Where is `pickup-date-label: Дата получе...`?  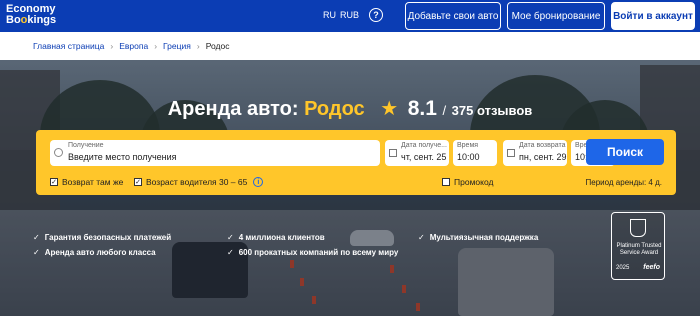 pickup-date-label: Дата получе... is located at coordinates (424, 145).